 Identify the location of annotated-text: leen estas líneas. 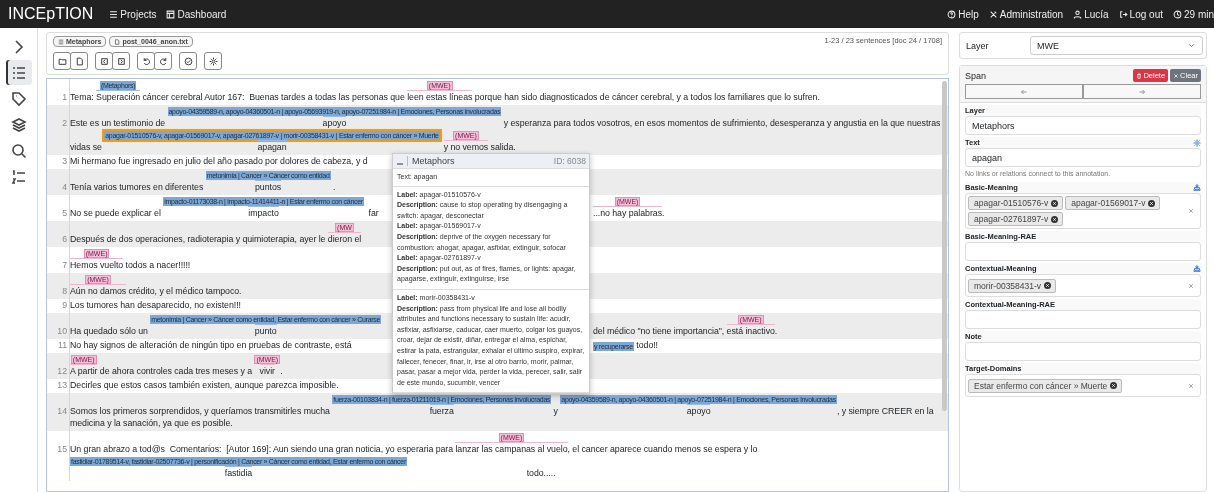
(440, 96).